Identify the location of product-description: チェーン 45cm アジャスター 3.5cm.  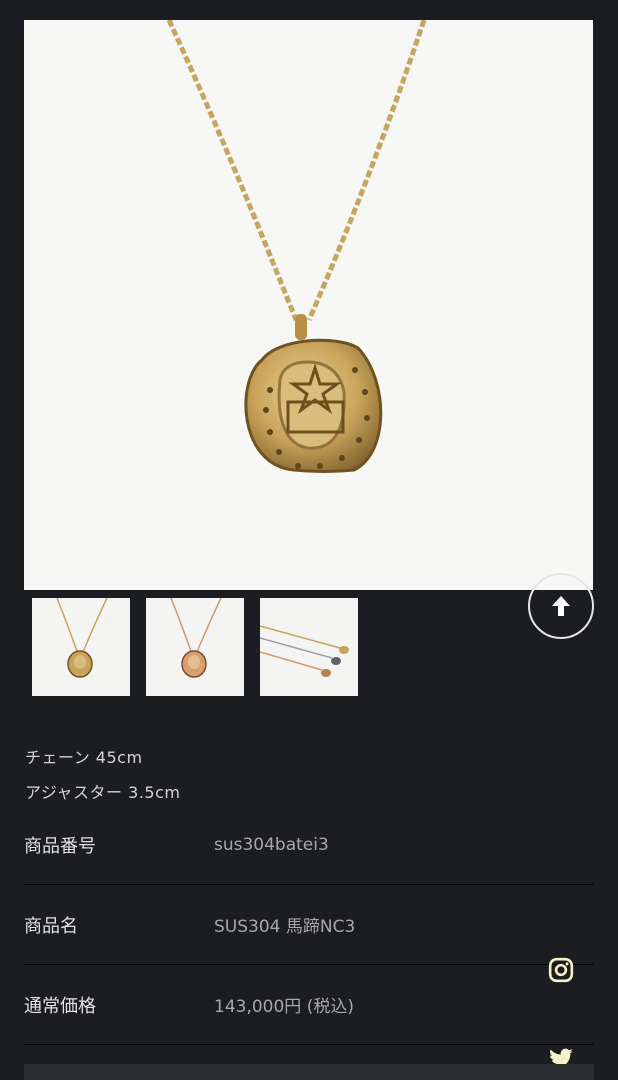
(102, 775).